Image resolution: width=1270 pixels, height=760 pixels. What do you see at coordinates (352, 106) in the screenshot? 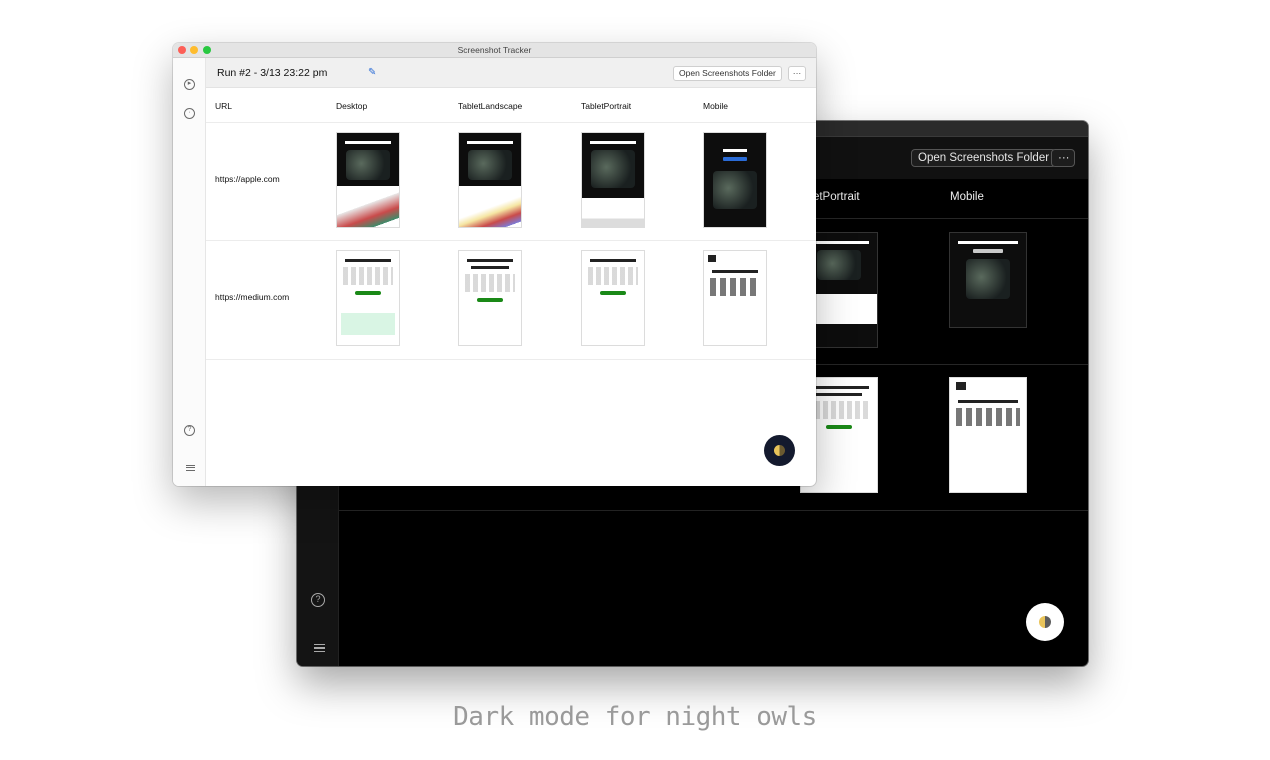
I see `column-desktop: Desktop` at bounding box center [352, 106].